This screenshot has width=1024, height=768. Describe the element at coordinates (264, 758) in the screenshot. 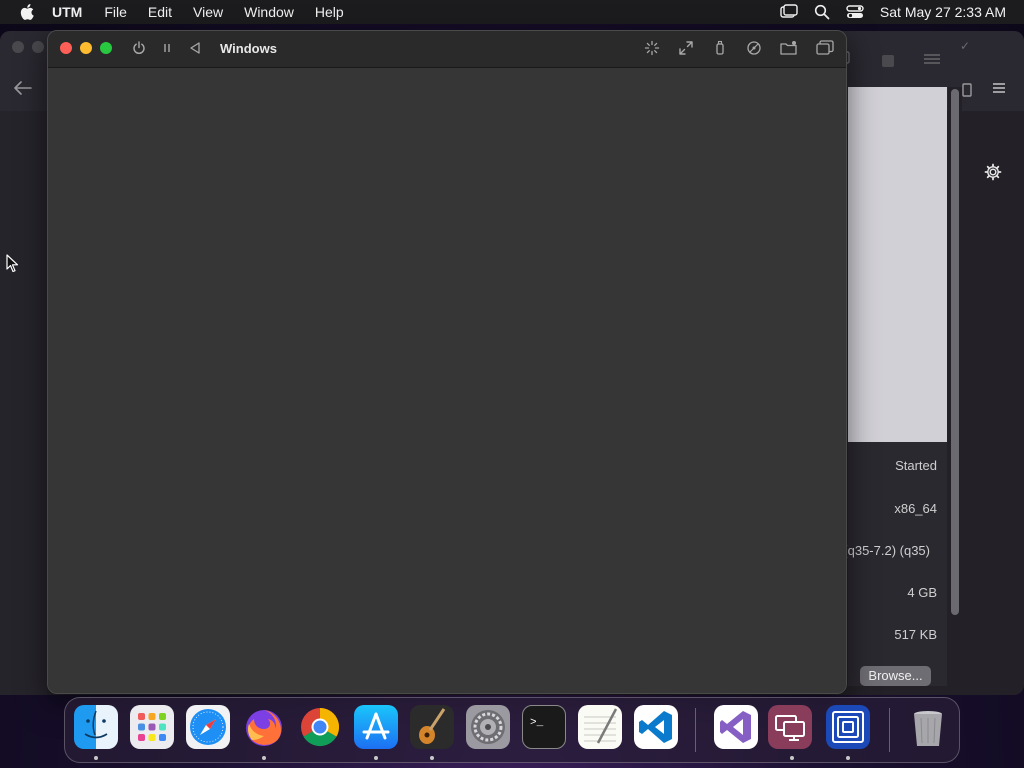

I see `dock-firefox-running-indicator` at that location.